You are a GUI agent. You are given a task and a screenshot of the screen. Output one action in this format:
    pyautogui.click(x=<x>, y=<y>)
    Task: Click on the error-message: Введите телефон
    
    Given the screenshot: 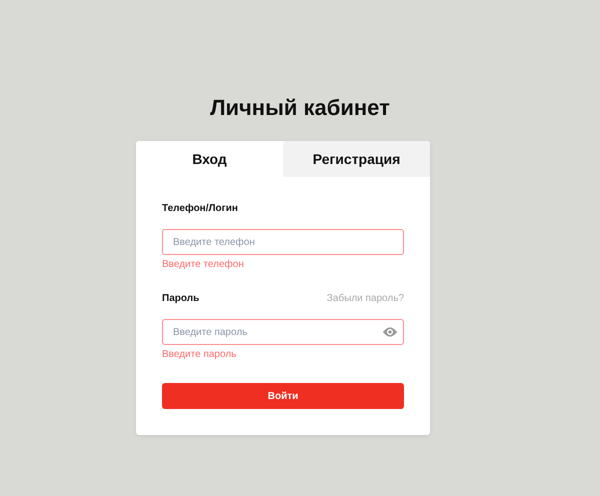 What is the action you would take?
    pyautogui.click(x=203, y=264)
    